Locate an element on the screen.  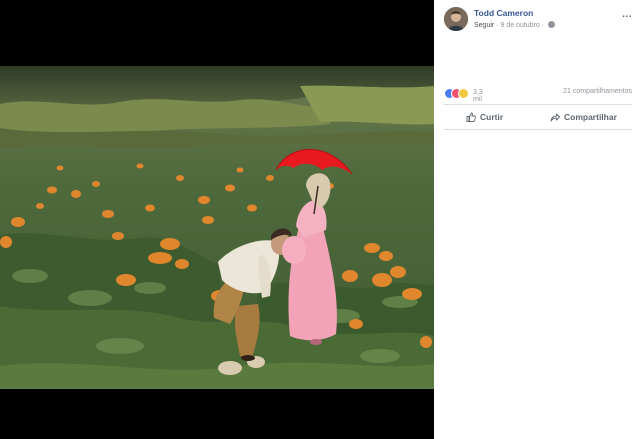
post-meta: Seguir · 9 de outubro · is located at coordinates (515, 25).